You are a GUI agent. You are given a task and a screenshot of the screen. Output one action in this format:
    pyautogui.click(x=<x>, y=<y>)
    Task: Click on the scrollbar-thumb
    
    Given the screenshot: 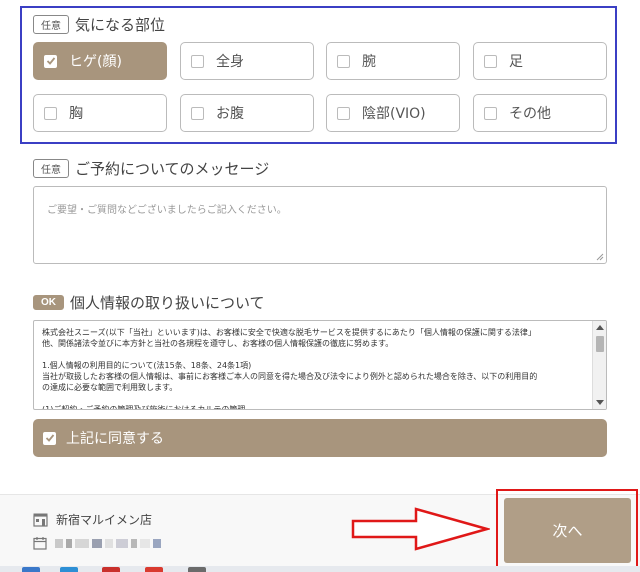 What is the action you would take?
    pyautogui.click(x=600, y=344)
    